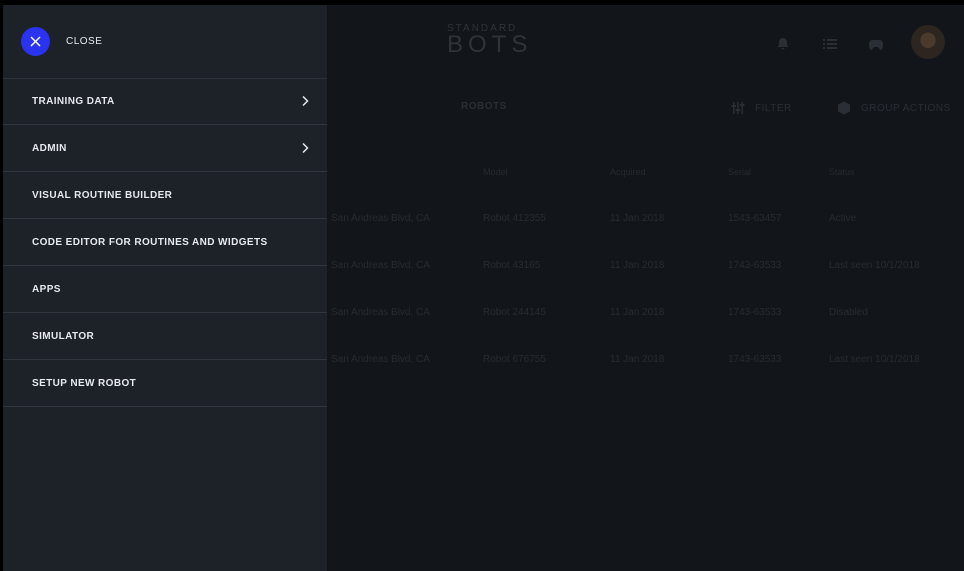 The height and width of the screenshot is (571, 964). I want to click on model-cell: Robot 412355, so click(514, 218).